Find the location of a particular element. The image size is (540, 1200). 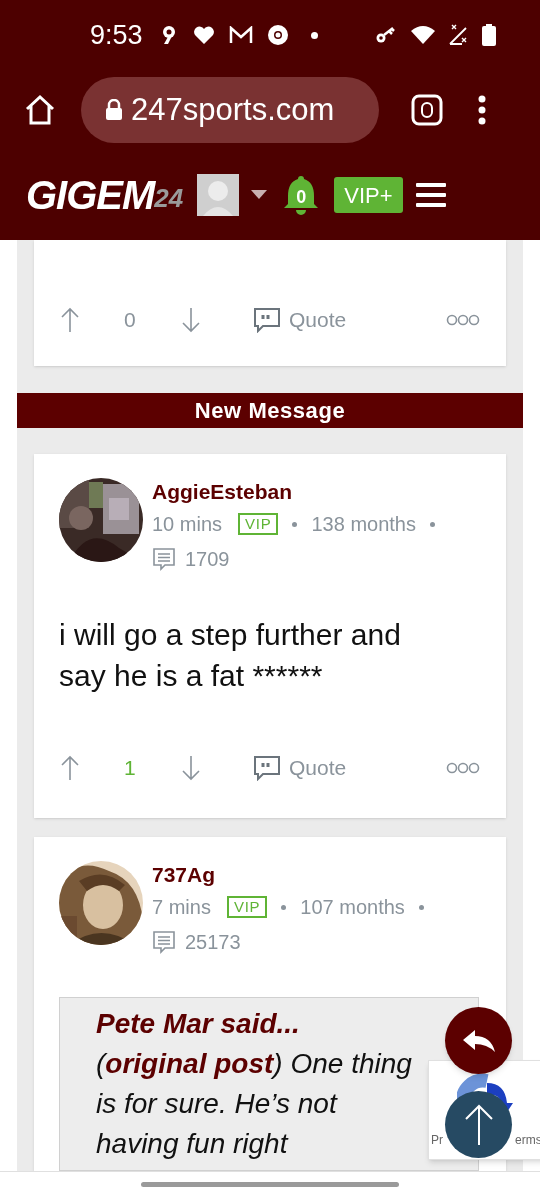

post-time: 7 mins is located at coordinates (181, 907).